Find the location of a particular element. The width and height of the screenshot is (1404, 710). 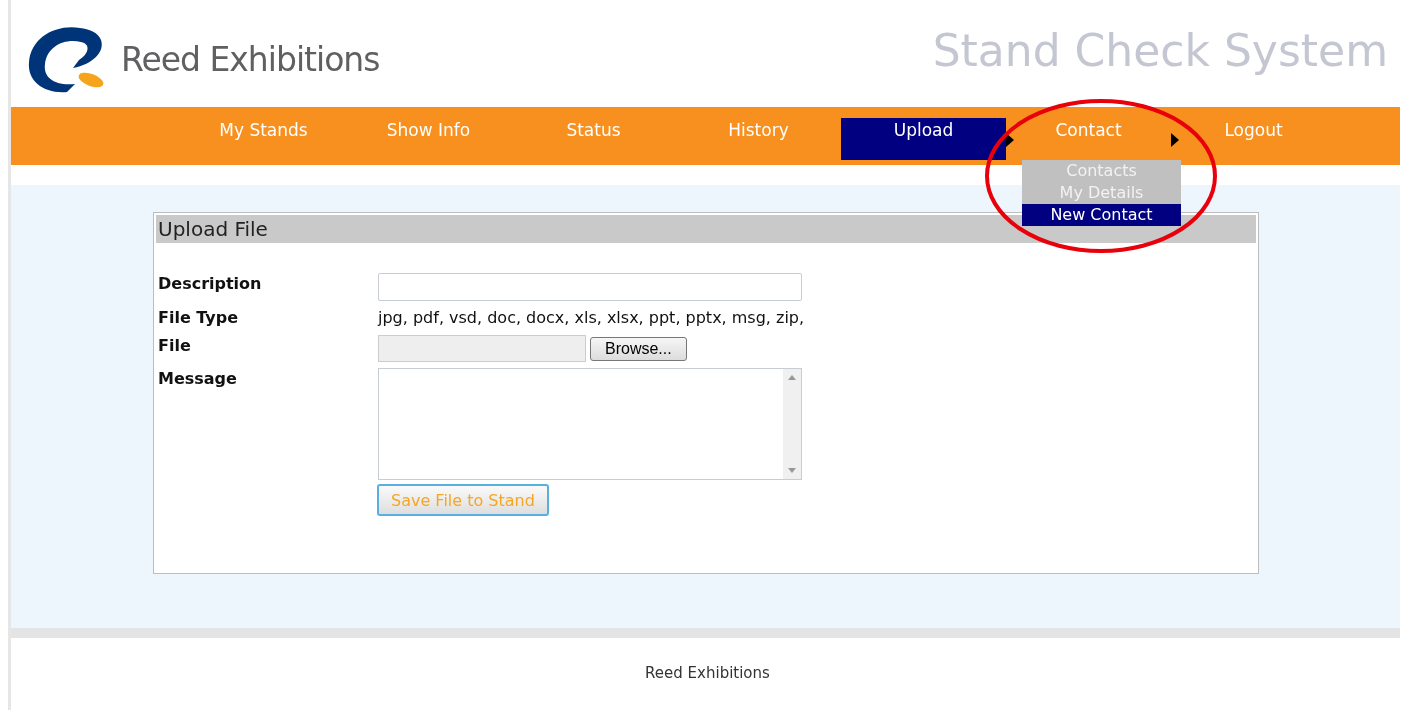

file-path-field is located at coordinates (482, 348).